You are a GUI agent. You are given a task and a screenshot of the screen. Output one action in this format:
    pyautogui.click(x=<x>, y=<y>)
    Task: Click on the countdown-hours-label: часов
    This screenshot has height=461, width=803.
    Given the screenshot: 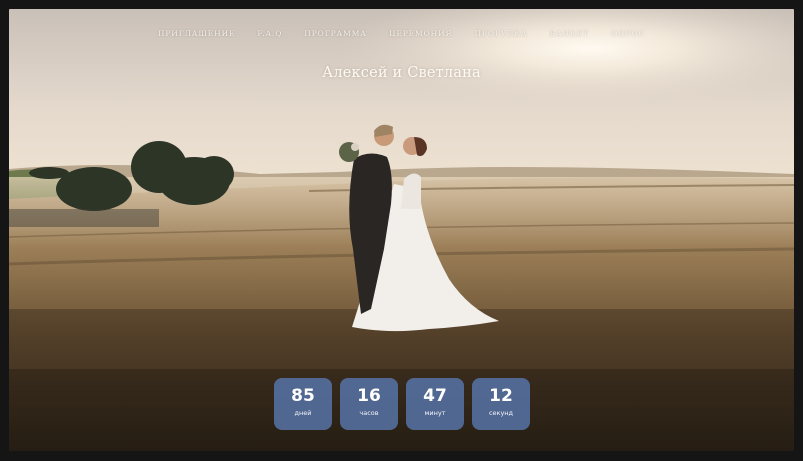 What is the action you would take?
    pyautogui.click(x=369, y=413)
    